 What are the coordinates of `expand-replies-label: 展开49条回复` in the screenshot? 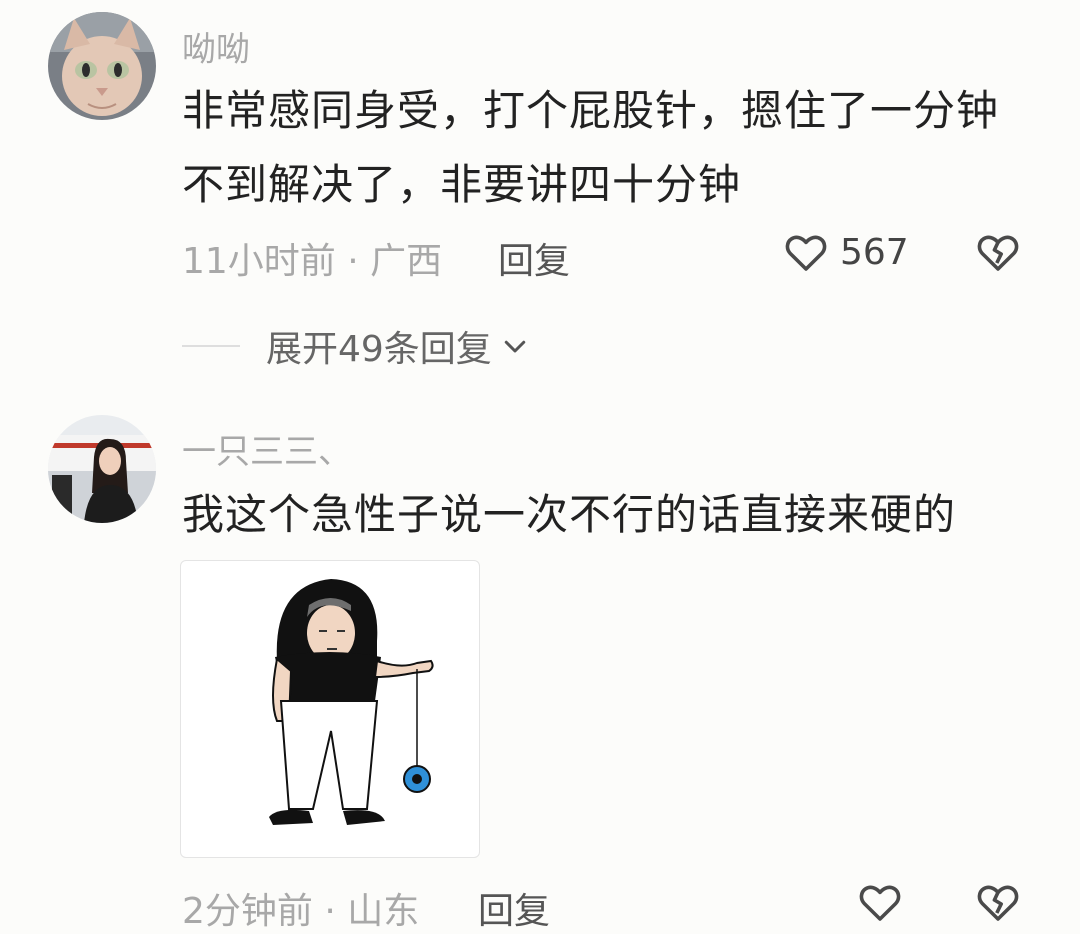 It's located at (379, 349).